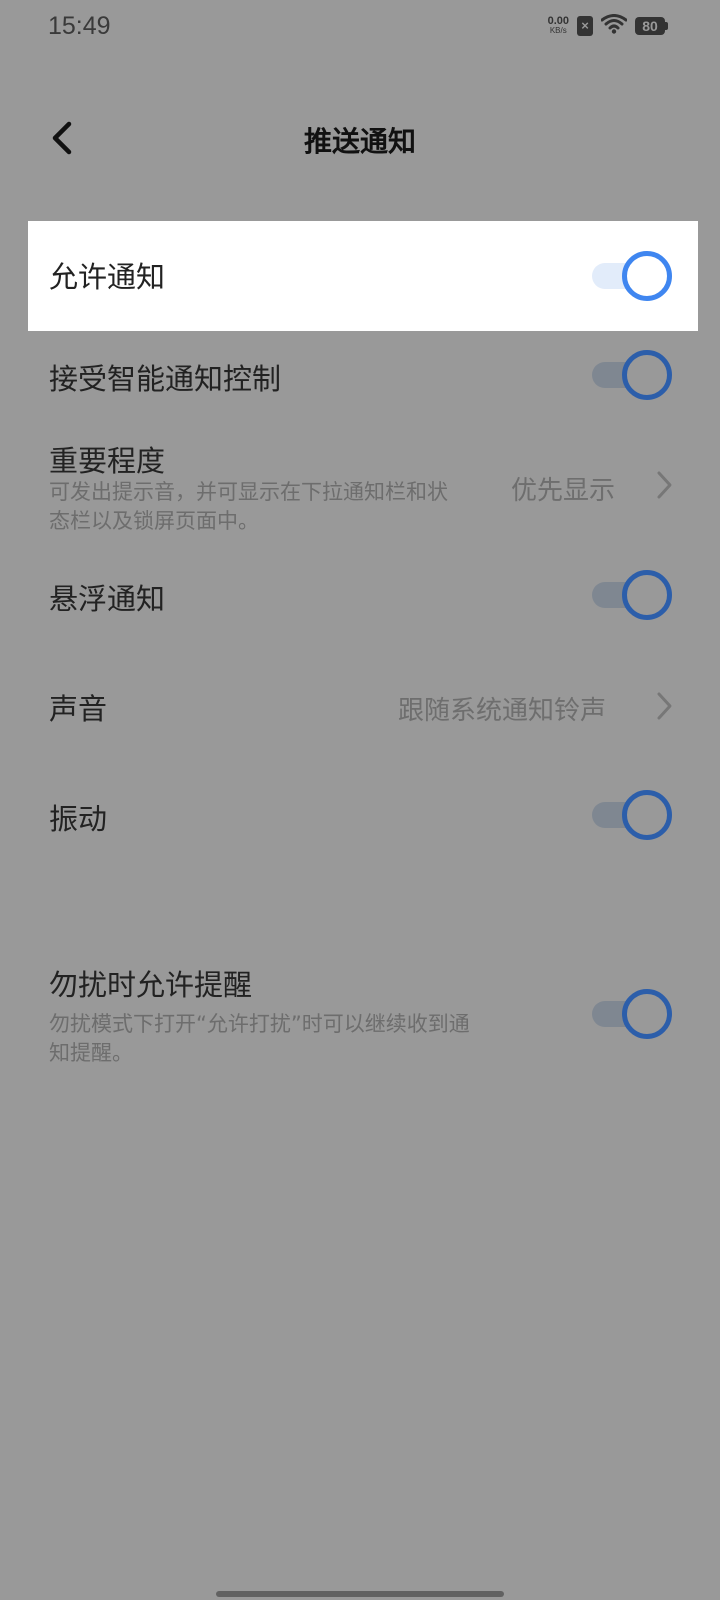 This screenshot has height=1600, width=720. I want to click on status-icons: 0.00 KB/s × 80, so click(608, 26).